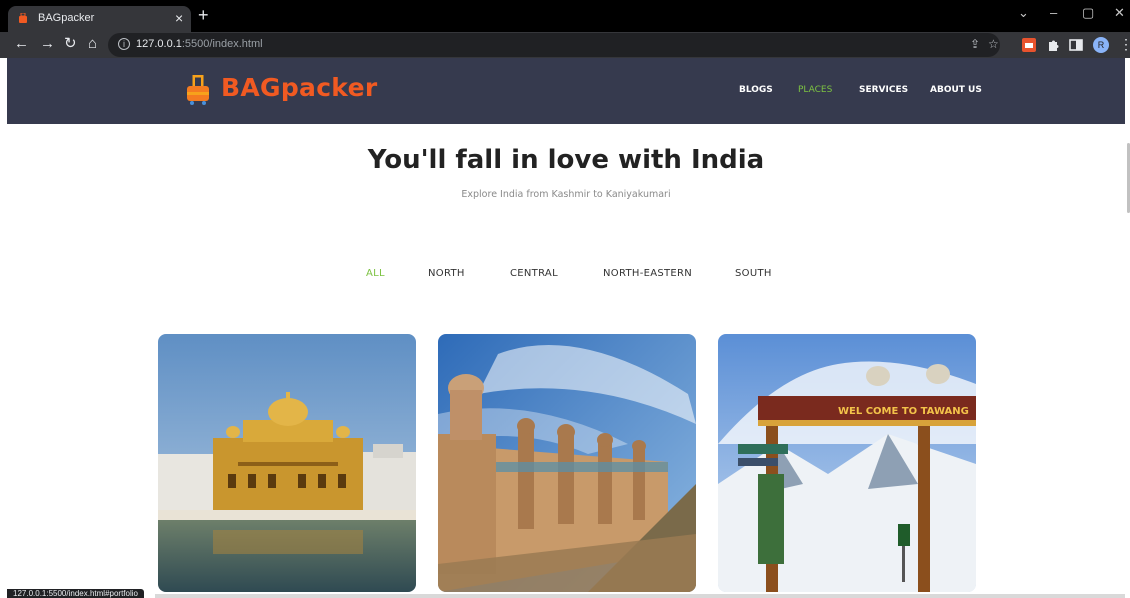 This screenshot has height=598, width=1130. Describe the element at coordinates (975, 44) in the screenshot. I see `share-icon: ⇪` at that location.